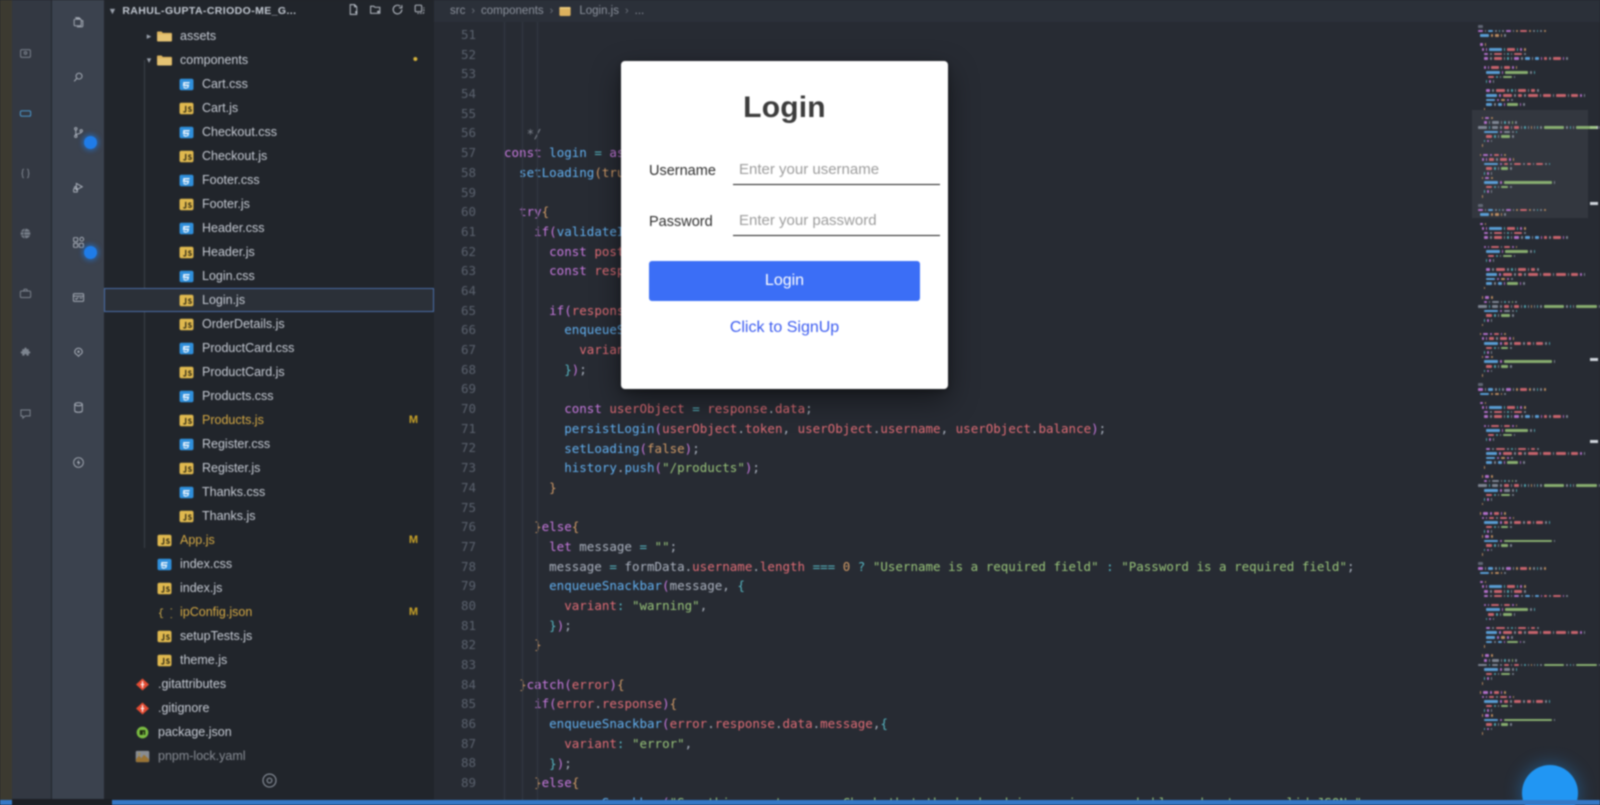  I want to click on tree-item-register-js: Register.js, so click(269, 468).